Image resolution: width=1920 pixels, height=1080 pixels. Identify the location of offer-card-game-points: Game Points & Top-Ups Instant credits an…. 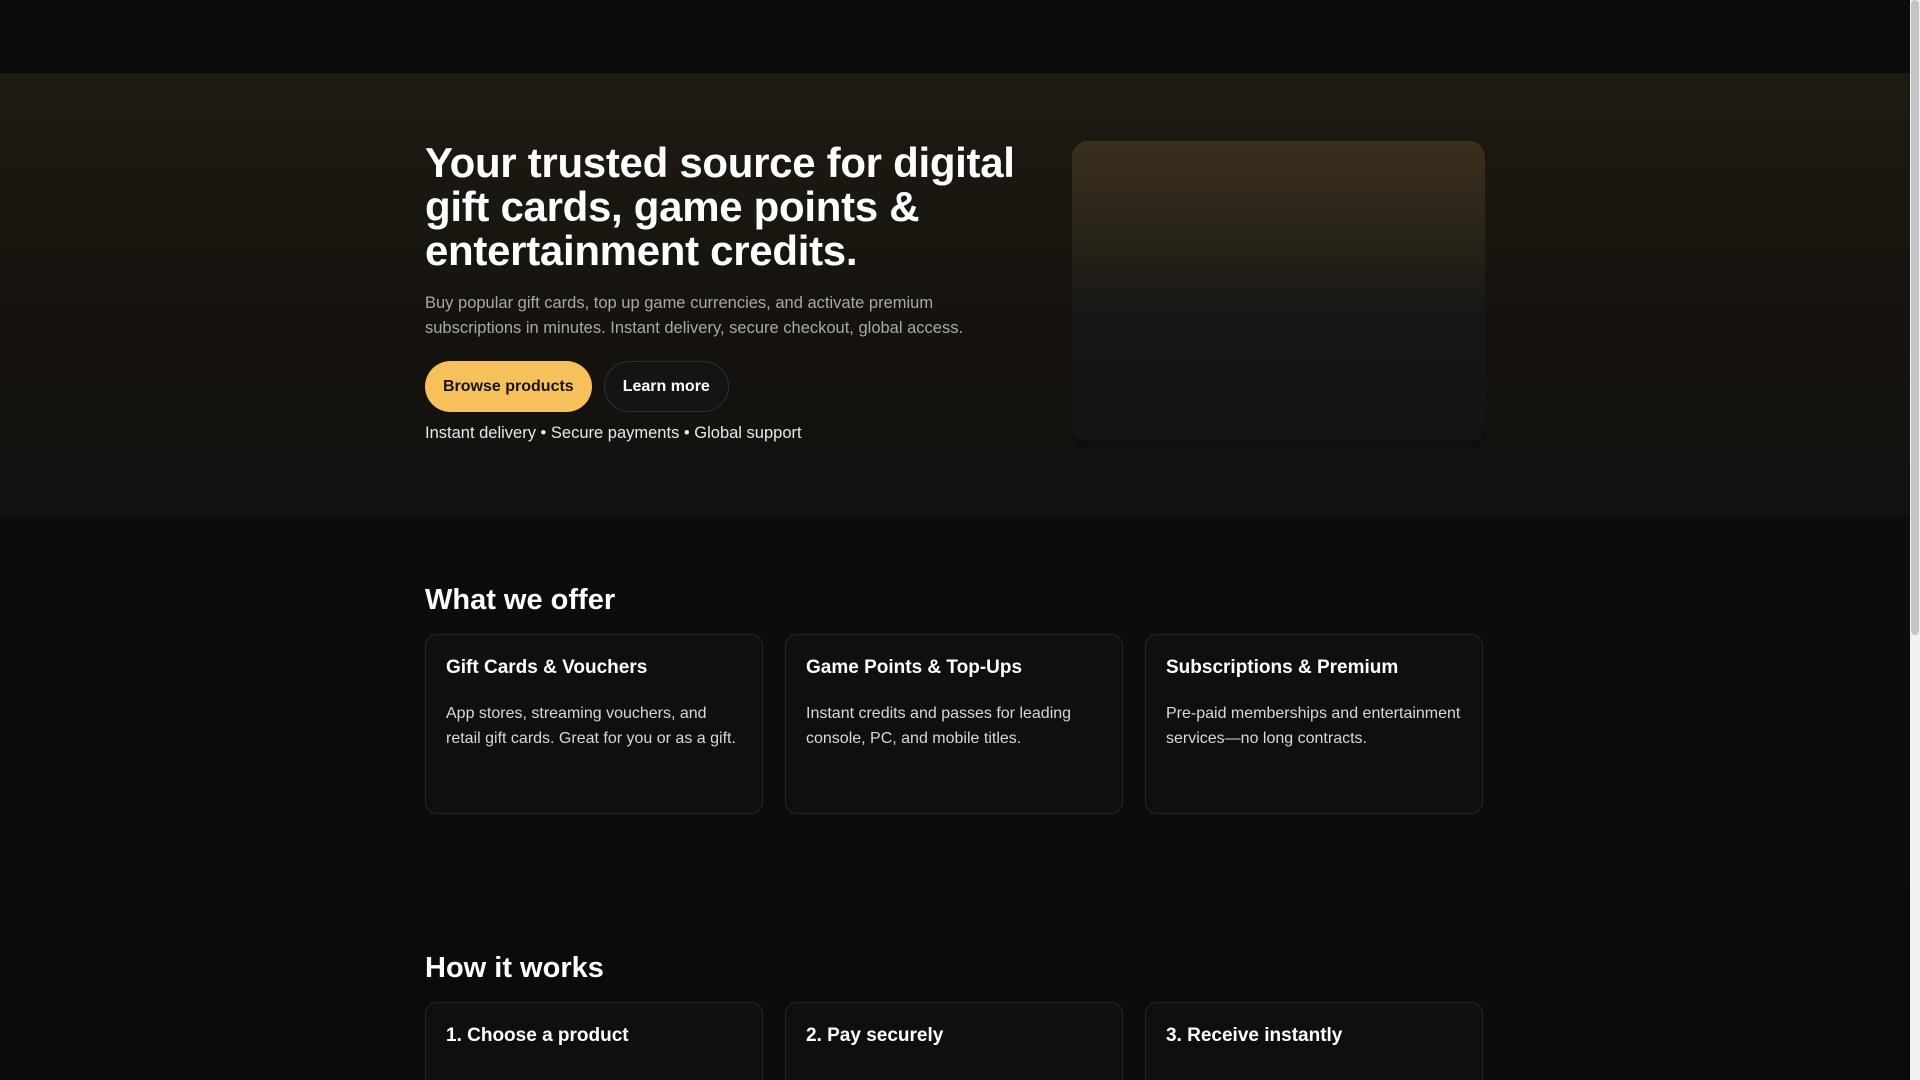
(954, 724).